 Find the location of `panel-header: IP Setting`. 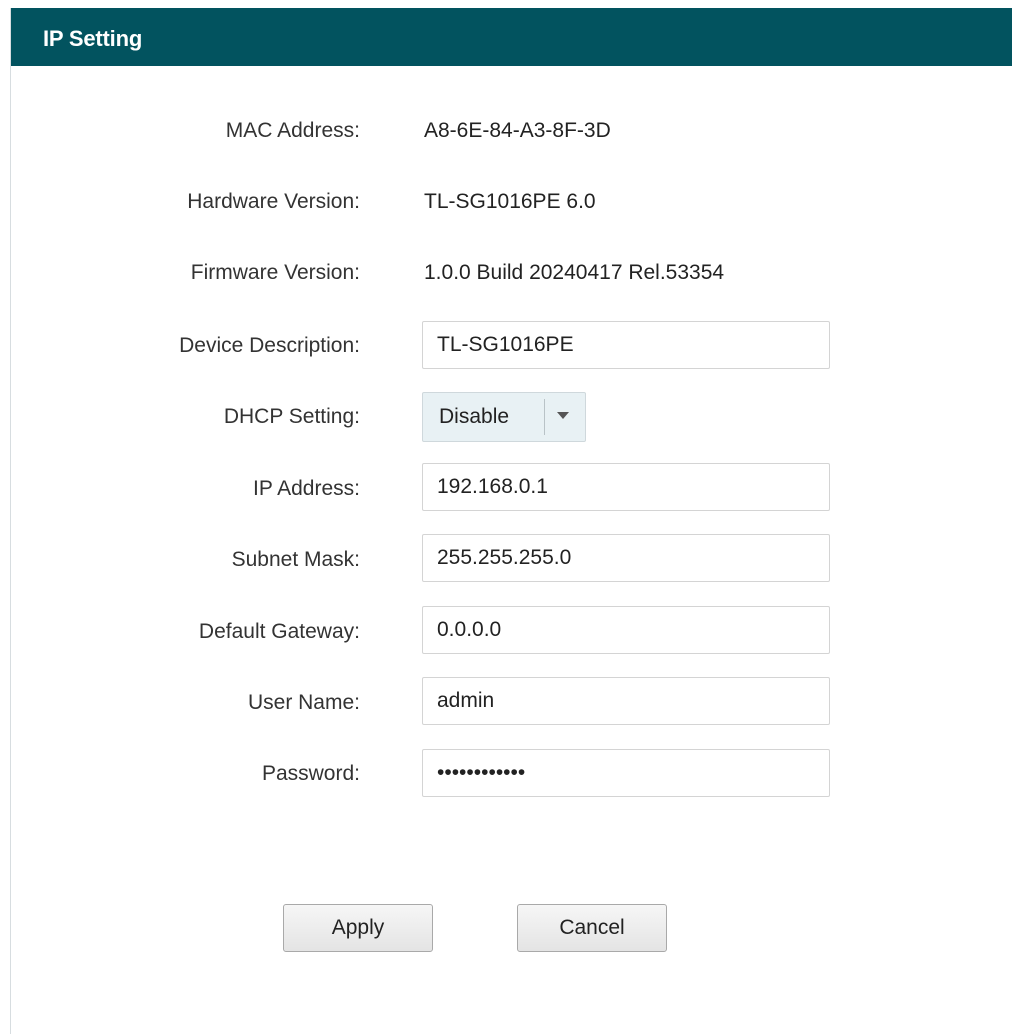

panel-header: IP Setting is located at coordinates (511, 37).